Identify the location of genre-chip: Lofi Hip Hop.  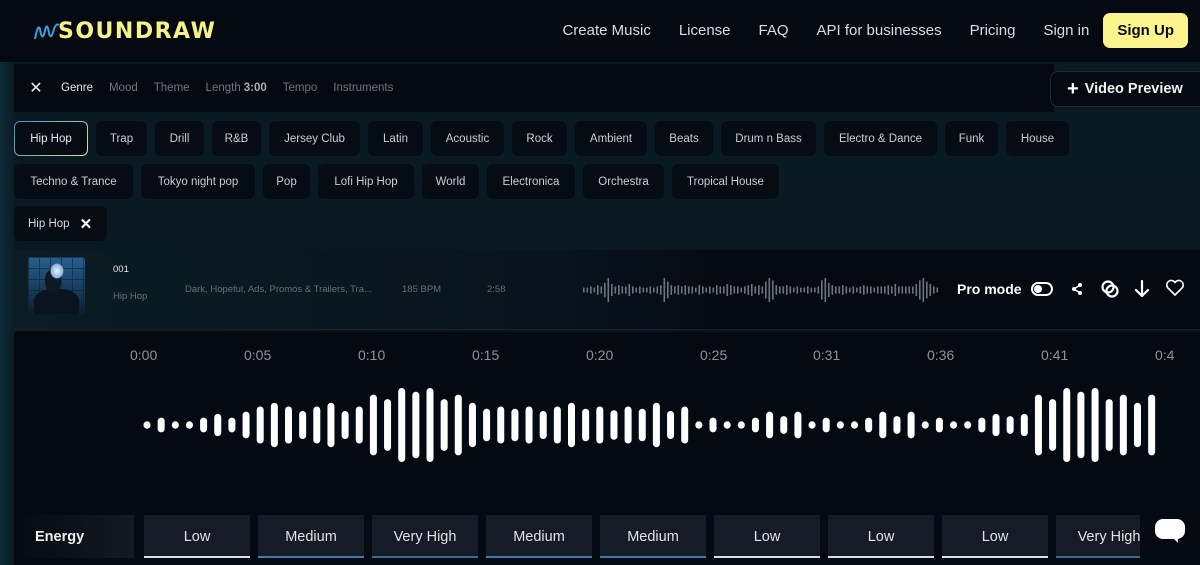
(366, 181).